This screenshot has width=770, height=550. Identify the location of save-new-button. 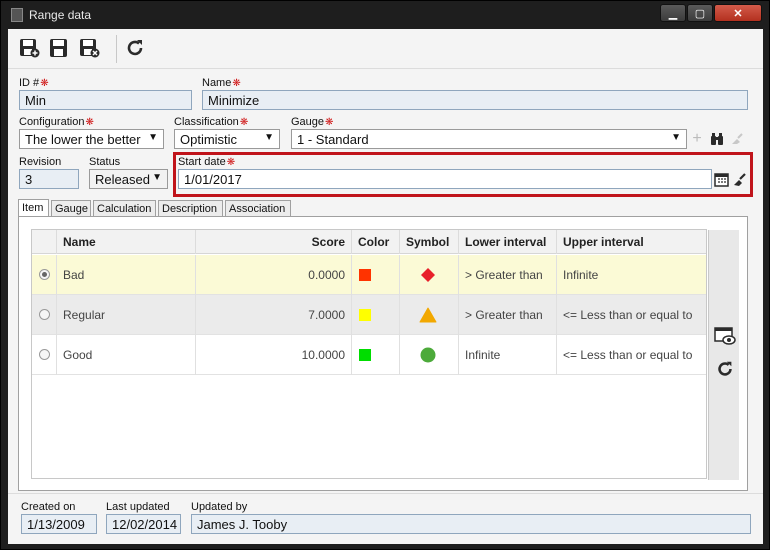
(29, 48).